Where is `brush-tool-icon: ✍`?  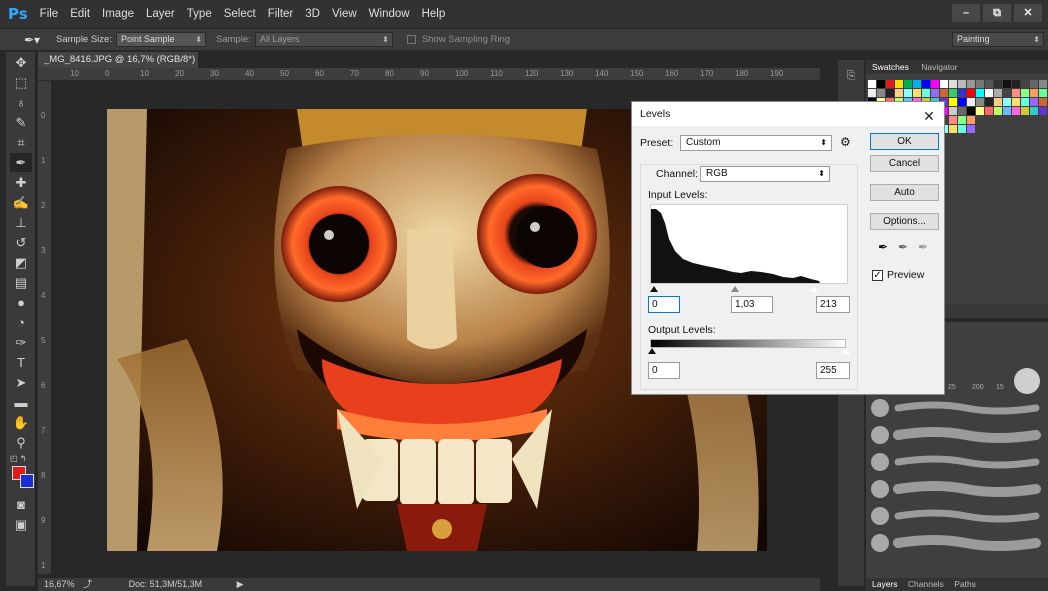
brush-tool-icon: ✍ is located at coordinates (21, 202).